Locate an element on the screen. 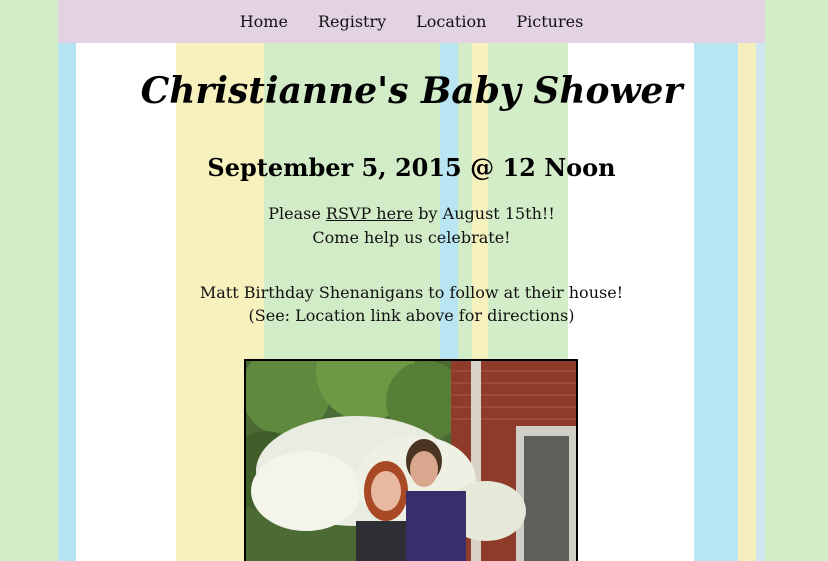 Image resolution: width=828 pixels, height=561 pixels. top-nav: Home Registry Location Pictures is located at coordinates (411, 21).